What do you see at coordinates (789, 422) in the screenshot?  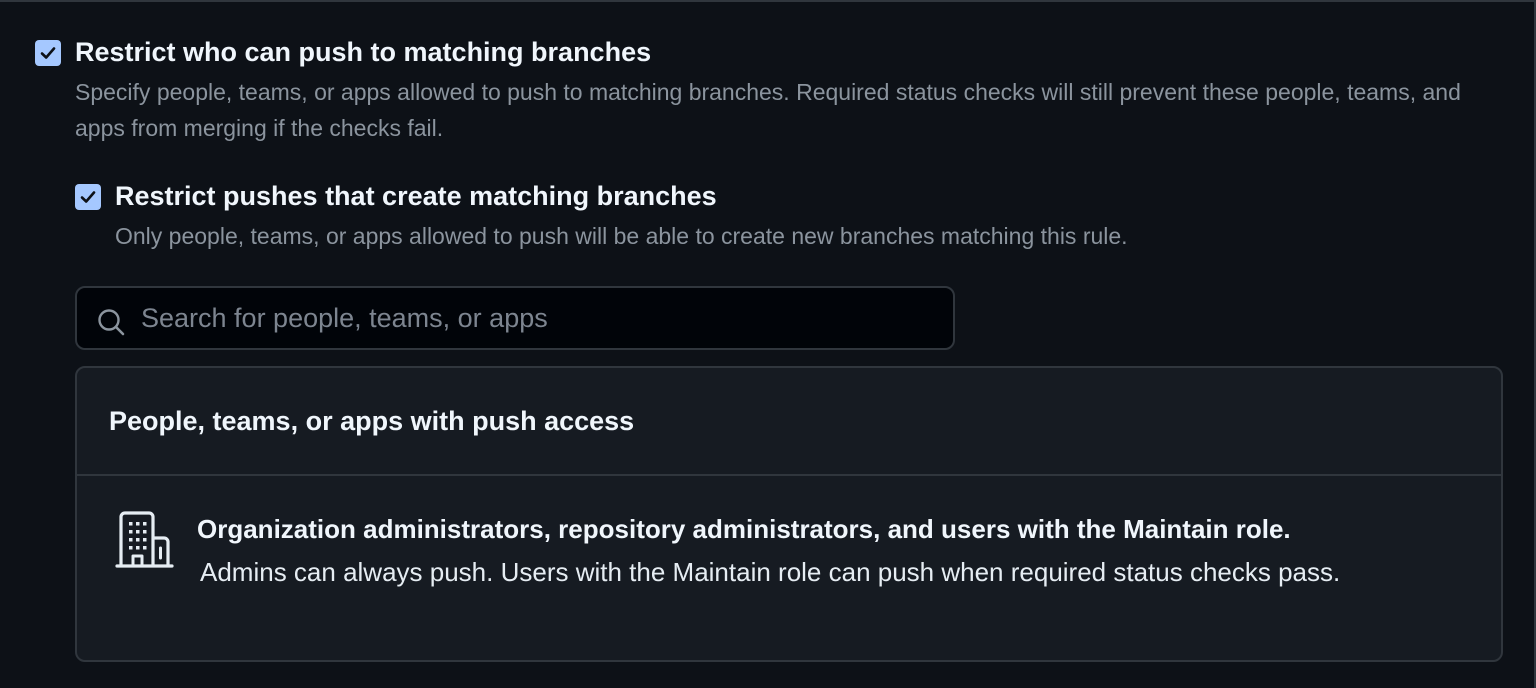 I see `push-access-header: People, teams, or apps with push access` at bounding box center [789, 422].